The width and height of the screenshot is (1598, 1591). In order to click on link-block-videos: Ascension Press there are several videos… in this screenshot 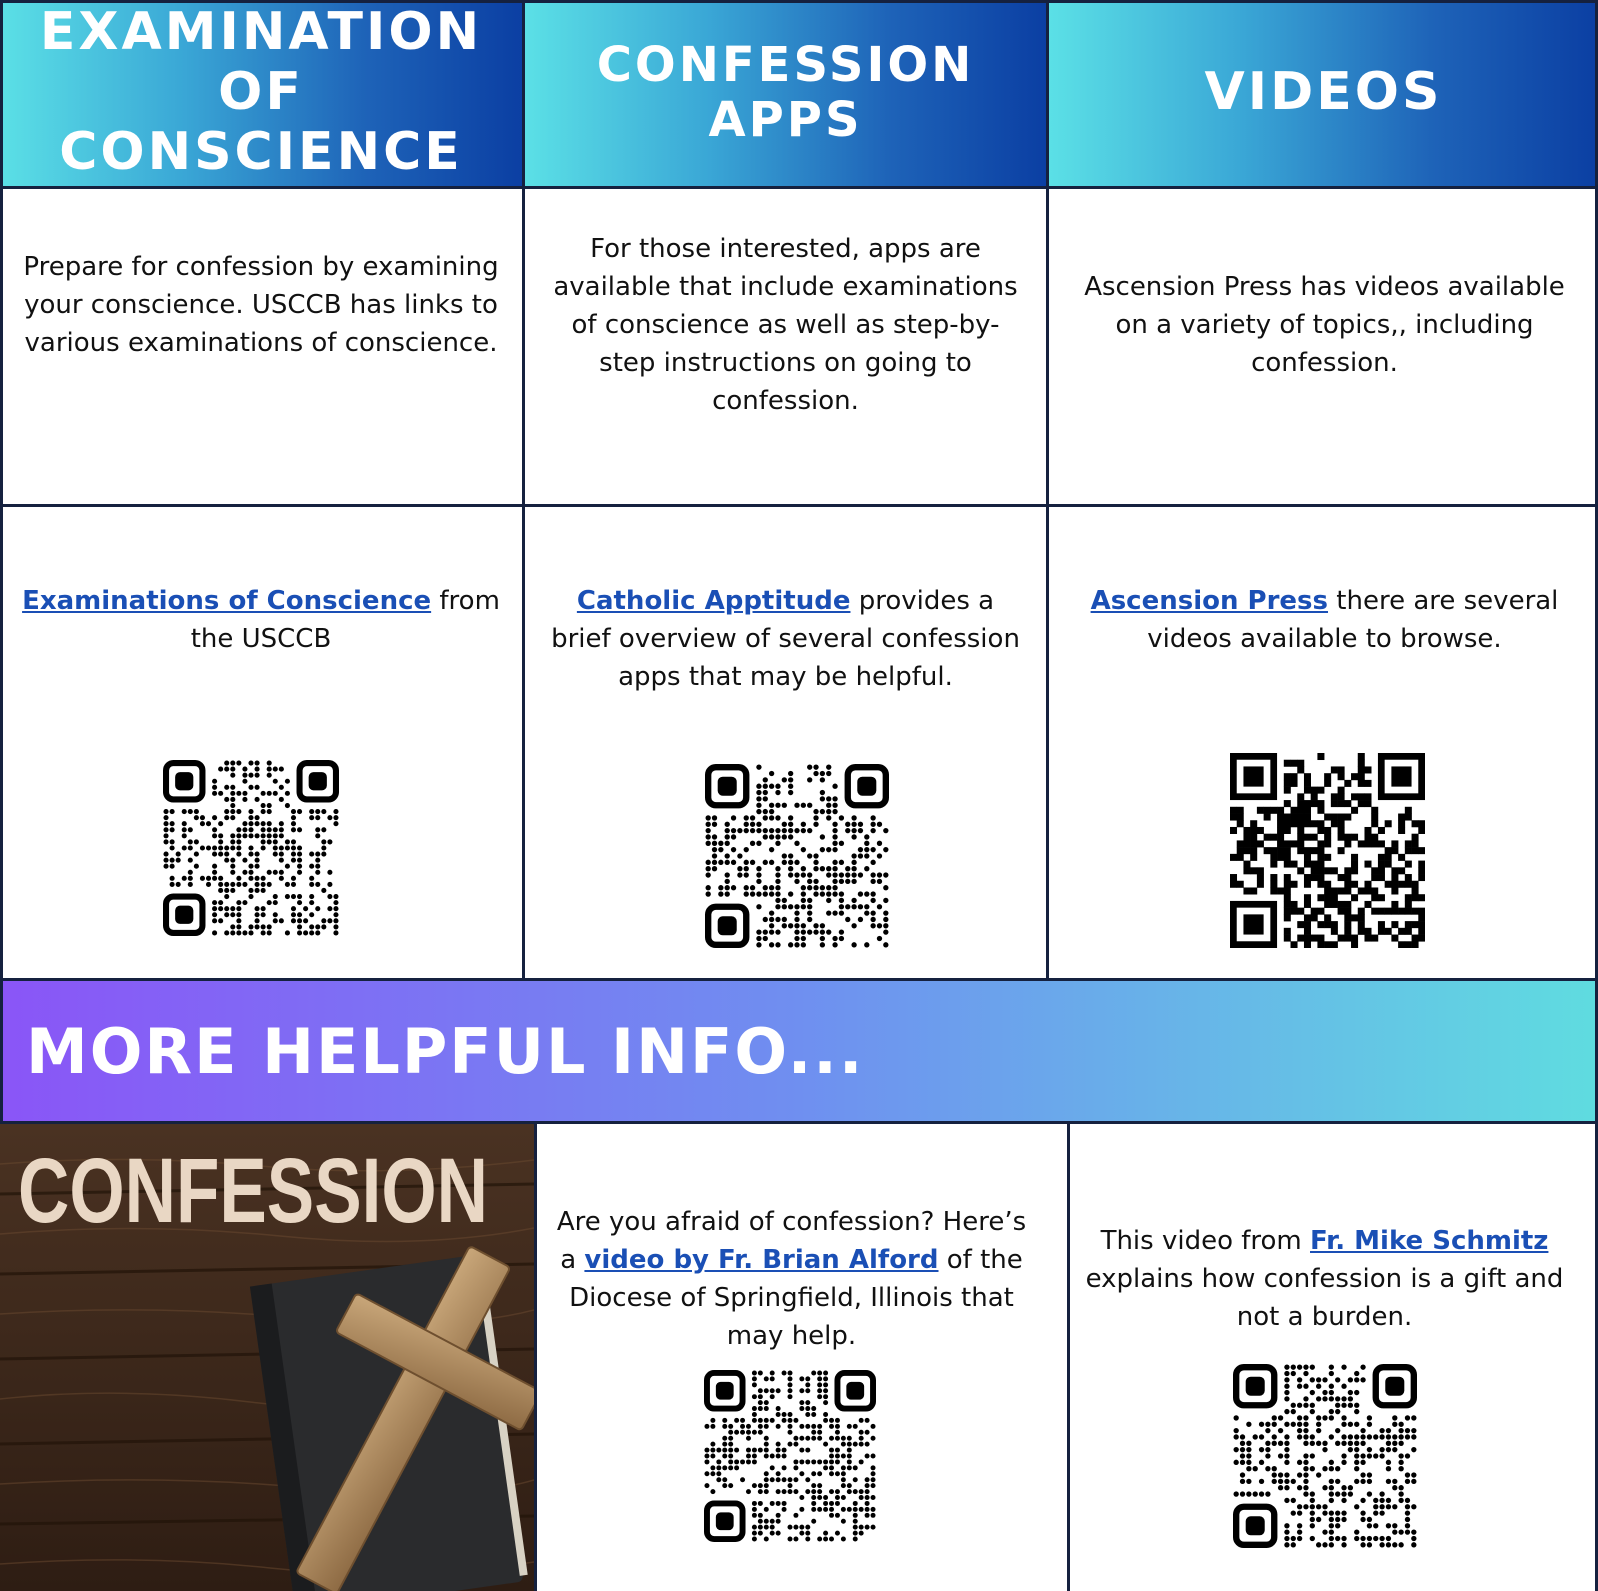, I will do `click(1324, 620)`.